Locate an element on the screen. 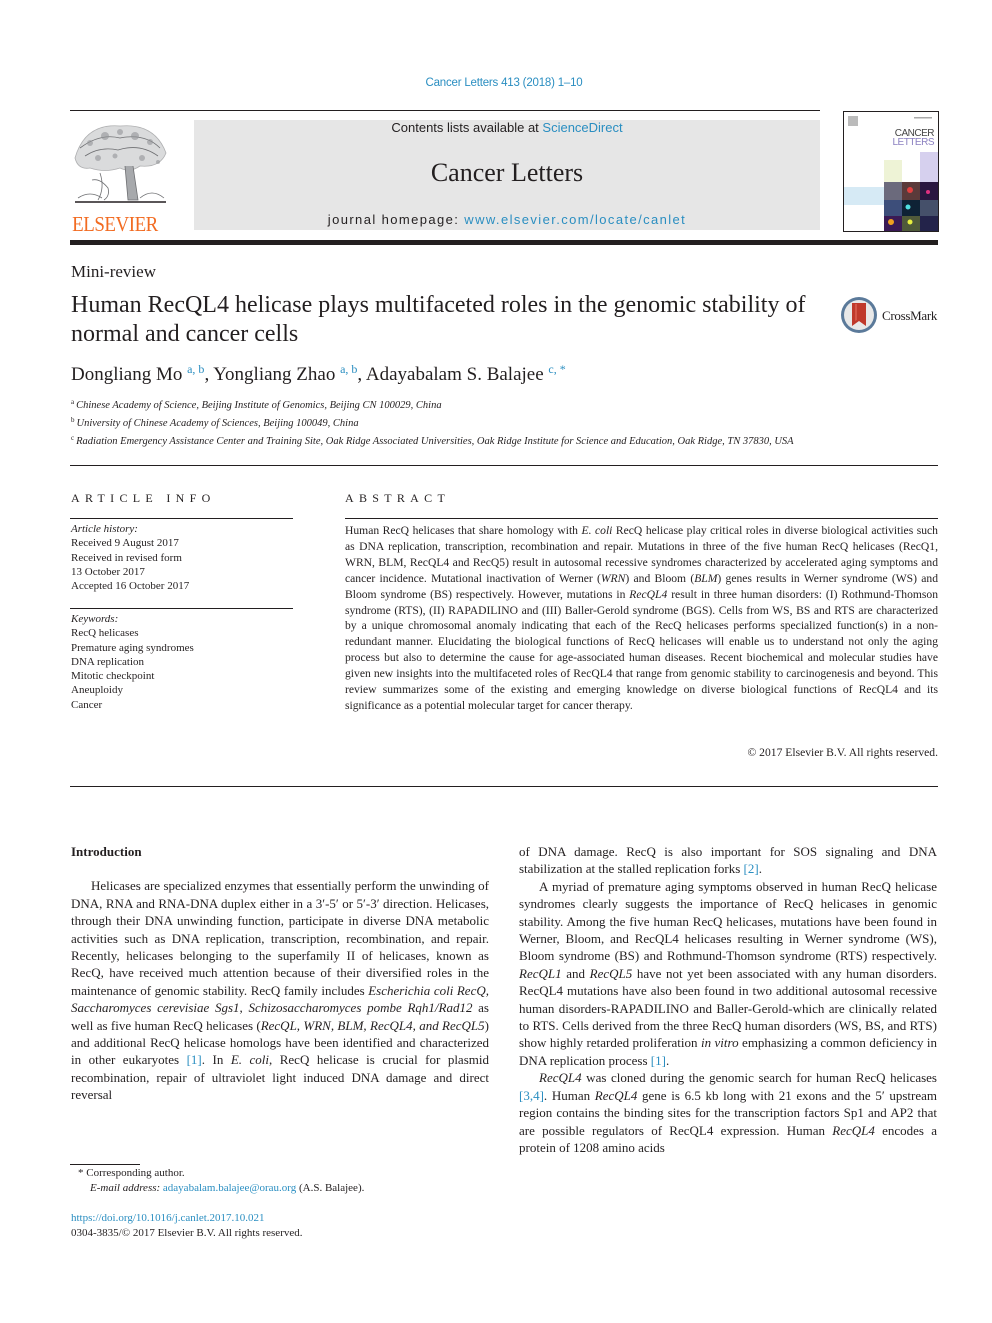 This screenshot has height=1323, width=992. author-name: Dongliang Mo is located at coordinates (126, 374).